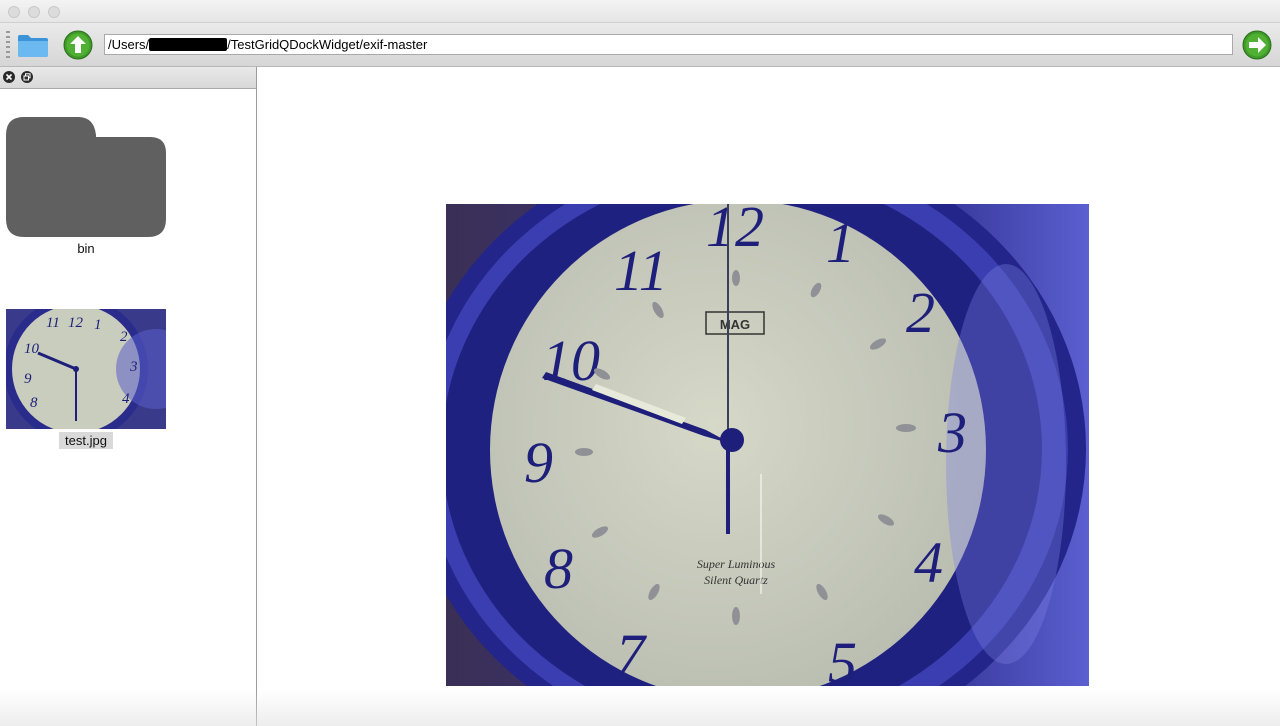 The image size is (1280, 726). I want to click on open-folder-button, so click(33, 45).